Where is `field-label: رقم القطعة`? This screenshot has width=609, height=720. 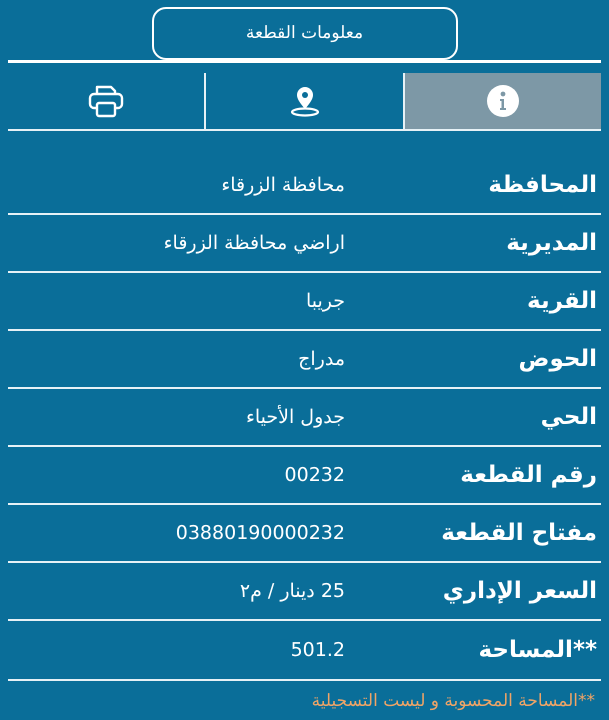 field-label: رقم القطعة is located at coordinates (528, 475).